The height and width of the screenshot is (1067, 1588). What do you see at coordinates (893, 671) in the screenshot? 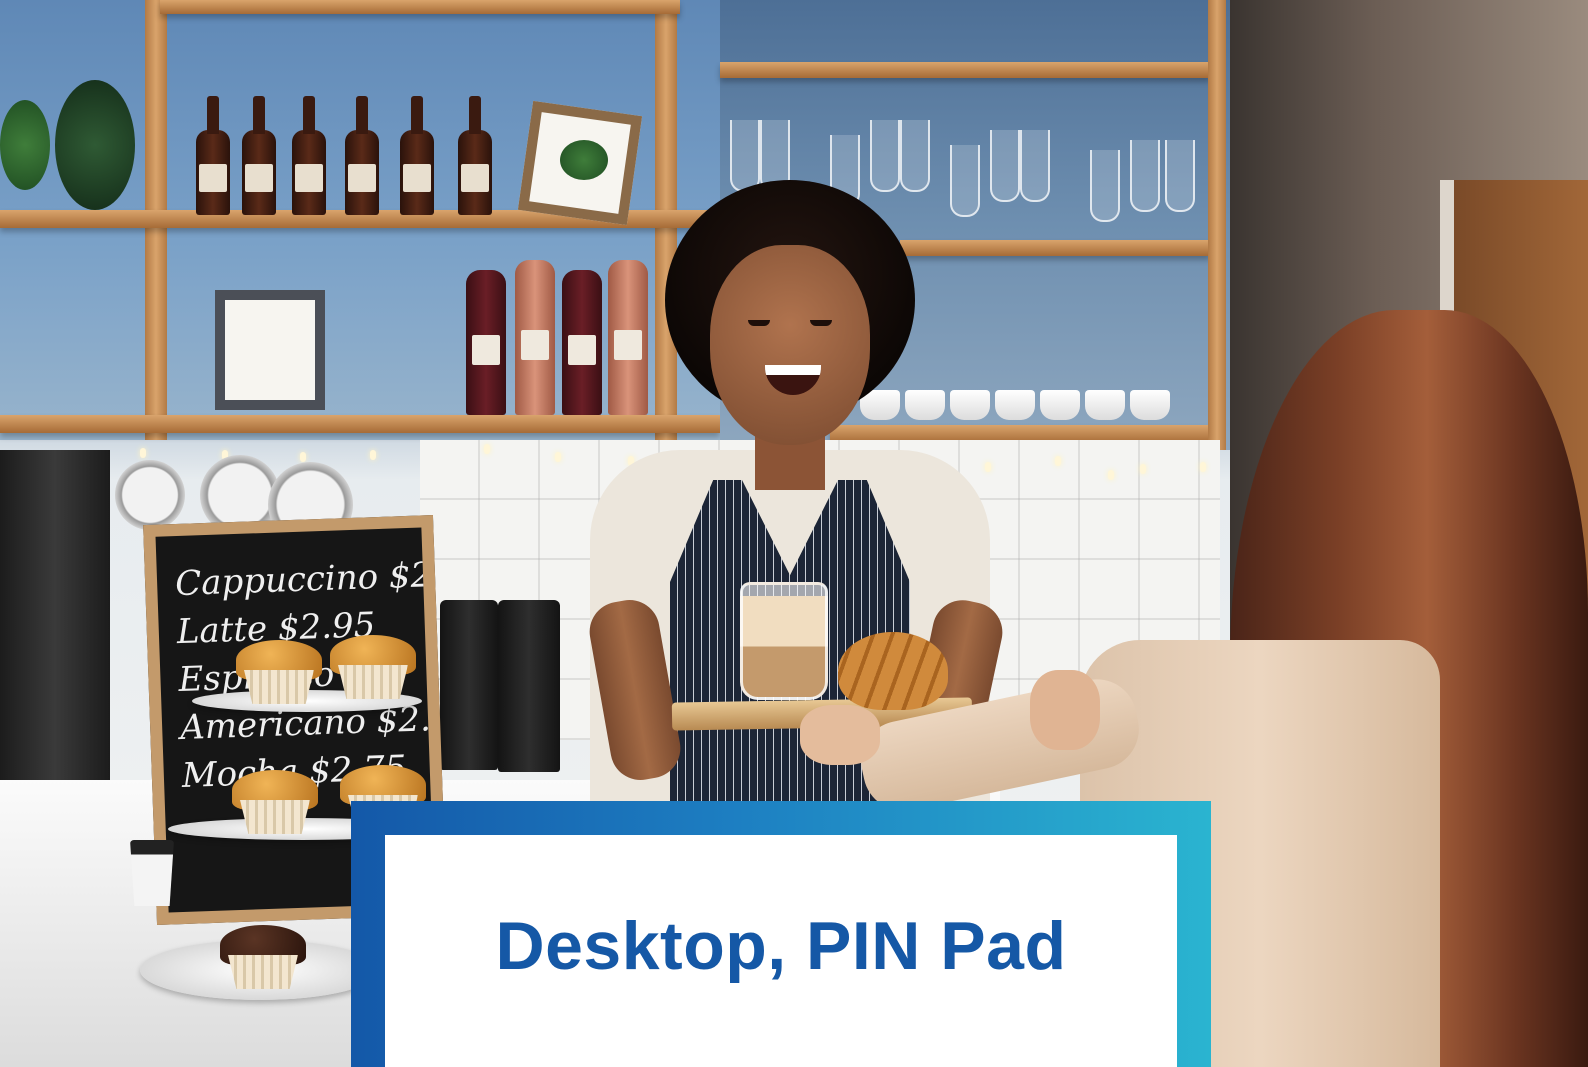
I see `croissant` at bounding box center [893, 671].